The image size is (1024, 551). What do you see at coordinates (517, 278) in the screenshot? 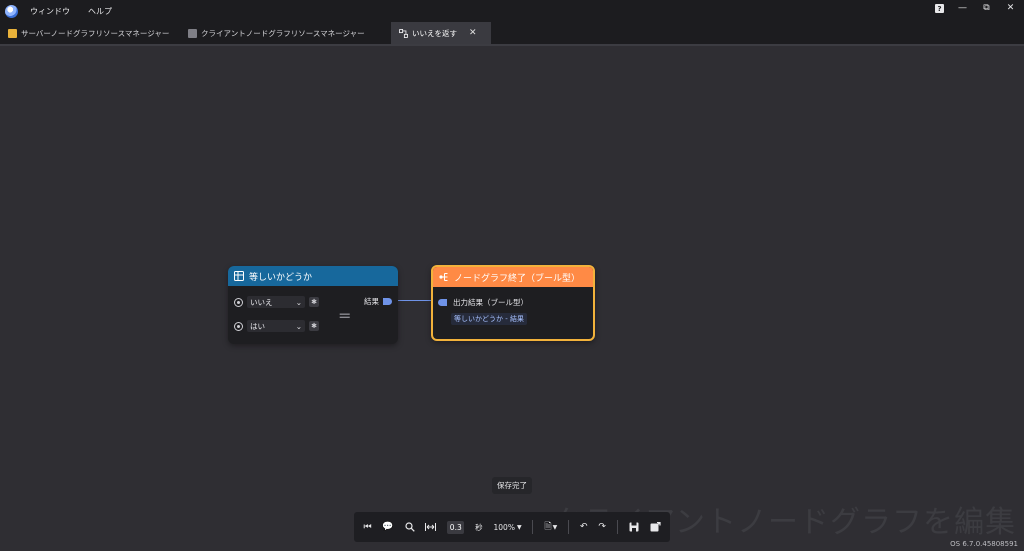
I see `node-title: ノードグラフ終了（ブール型）` at bounding box center [517, 278].